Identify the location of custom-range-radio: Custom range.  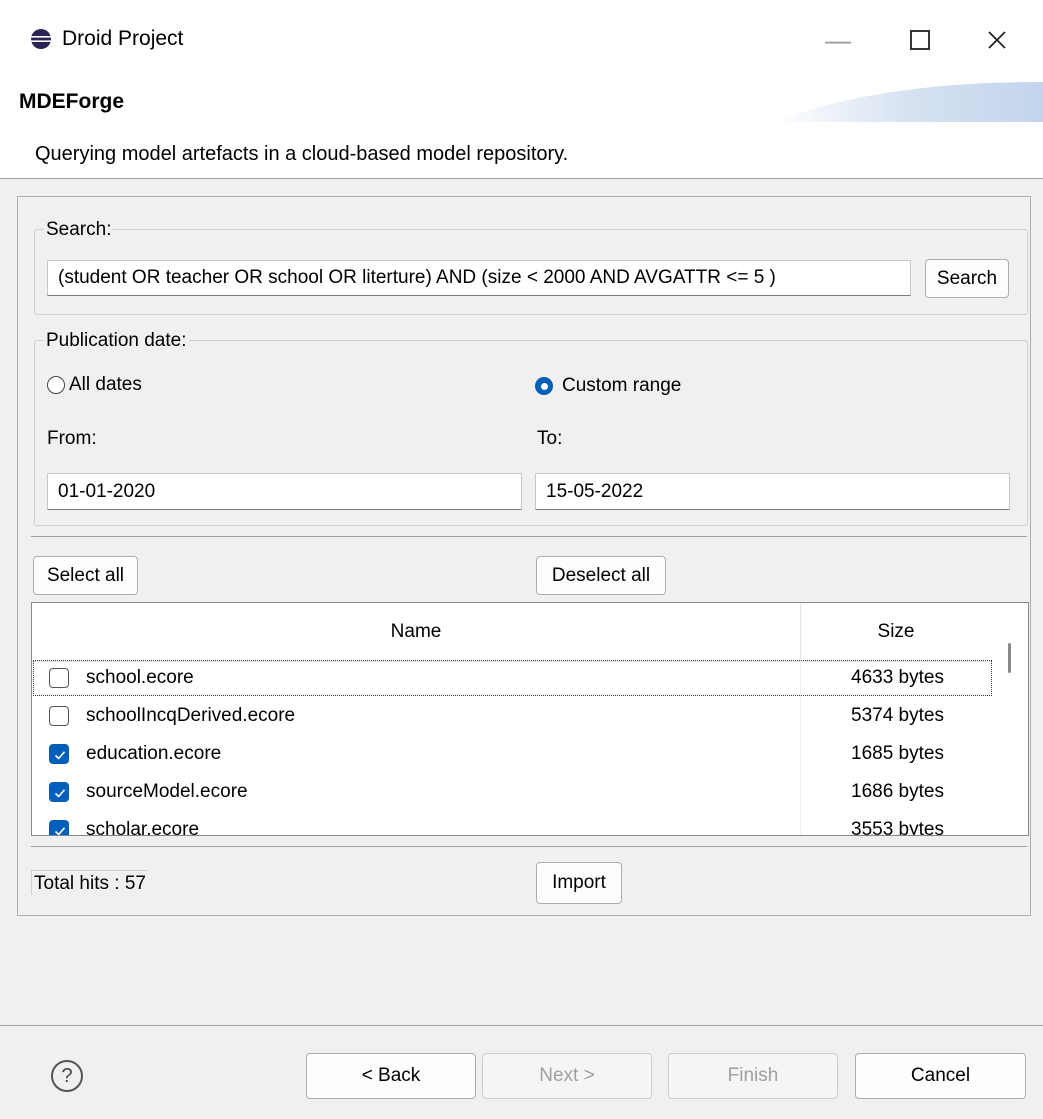
(635, 386).